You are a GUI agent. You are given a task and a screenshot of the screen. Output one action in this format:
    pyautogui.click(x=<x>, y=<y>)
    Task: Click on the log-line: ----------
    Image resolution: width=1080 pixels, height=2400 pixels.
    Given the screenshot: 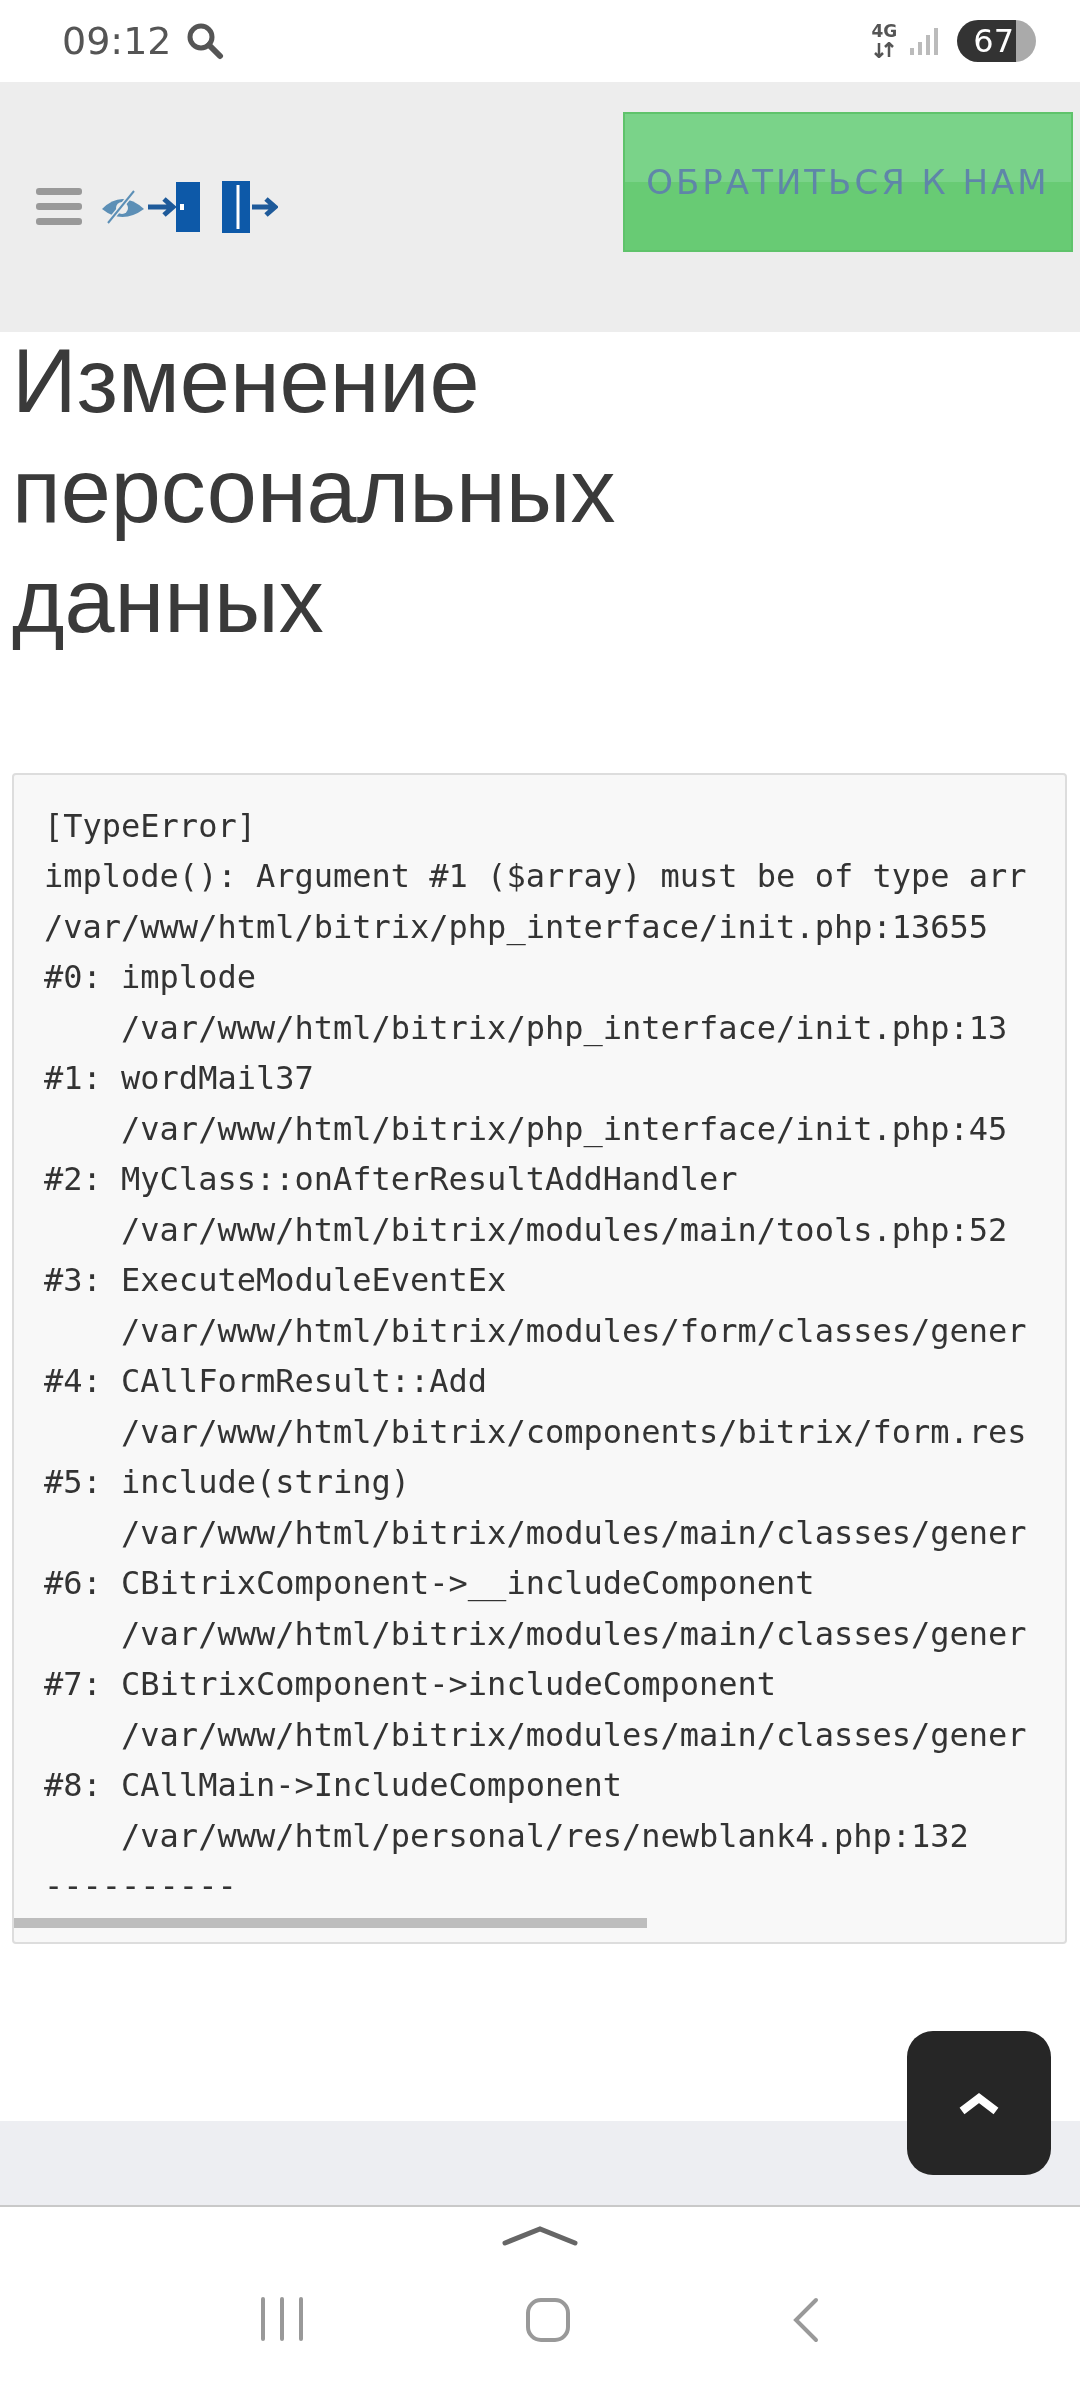 What is the action you would take?
    pyautogui.click(x=140, y=1887)
    